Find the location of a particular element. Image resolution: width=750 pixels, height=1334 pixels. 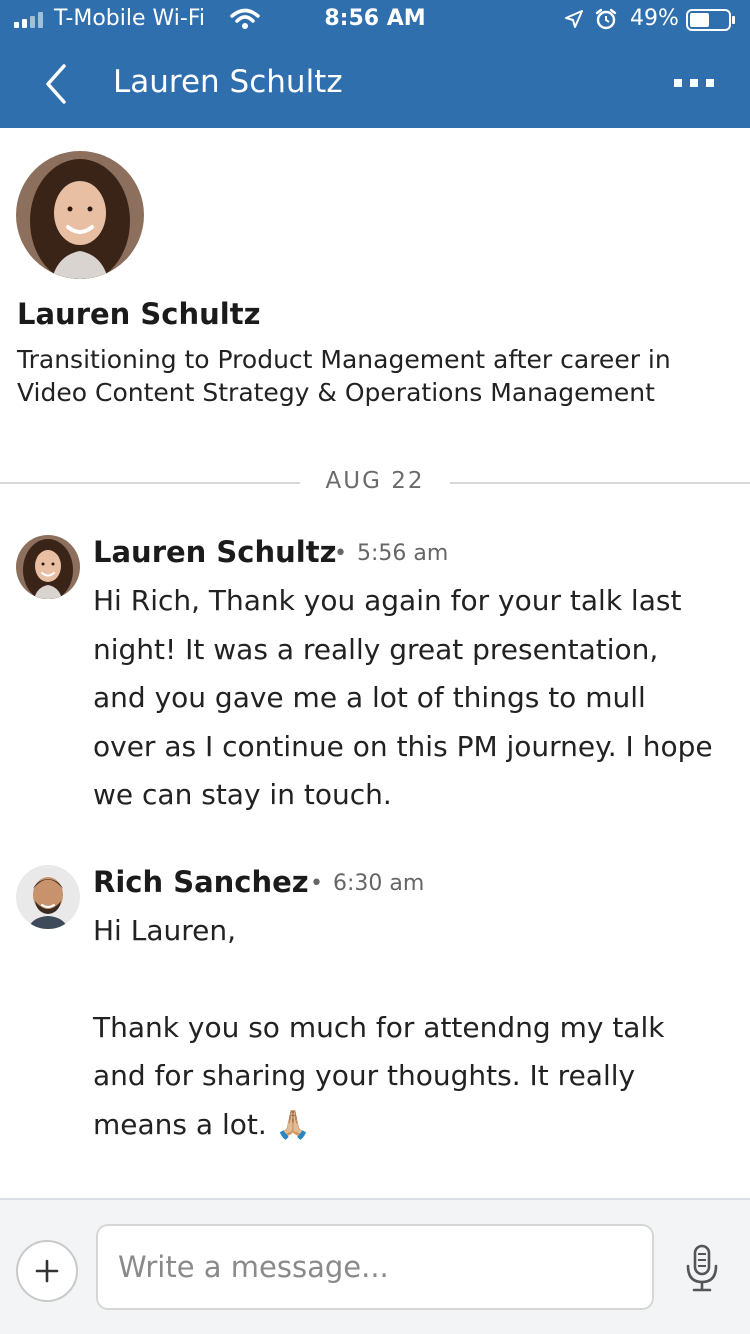

date-separator: AUG 22 is located at coordinates (375, 482).